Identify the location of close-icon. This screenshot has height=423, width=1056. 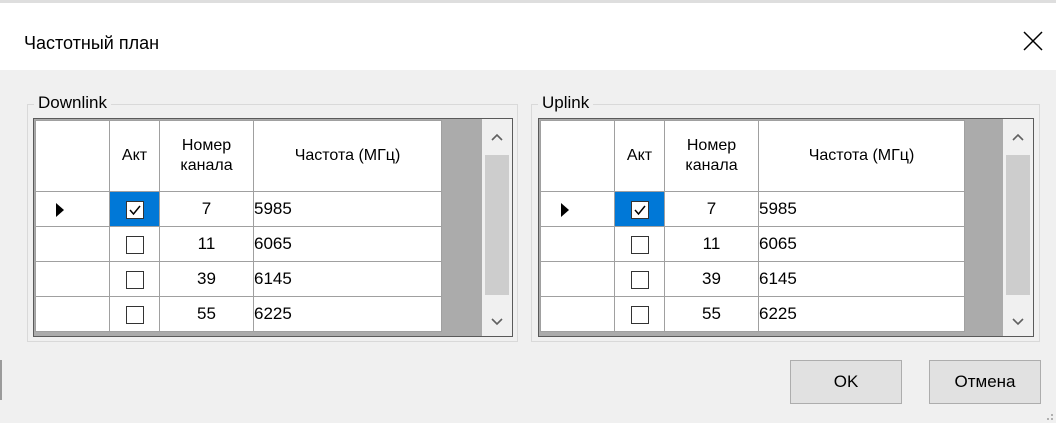
(1033, 41).